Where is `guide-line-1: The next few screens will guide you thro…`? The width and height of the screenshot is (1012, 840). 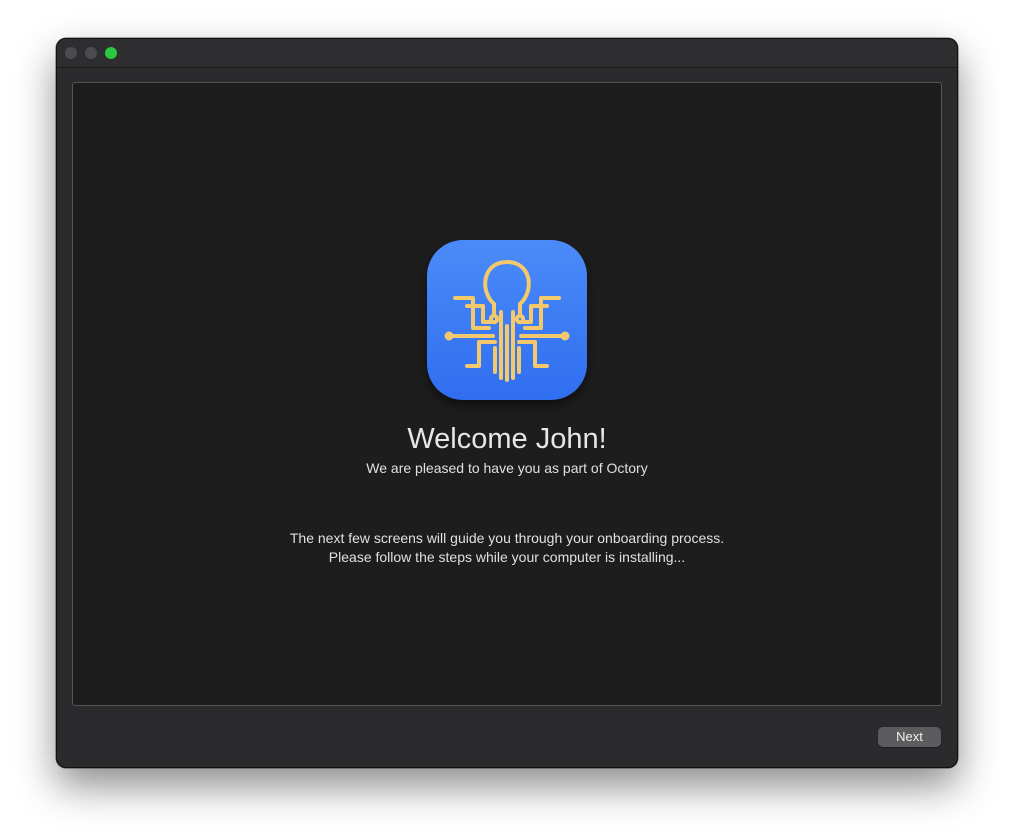
guide-line-1: The next few screens will guide you thro… is located at coordinates (507, 538).